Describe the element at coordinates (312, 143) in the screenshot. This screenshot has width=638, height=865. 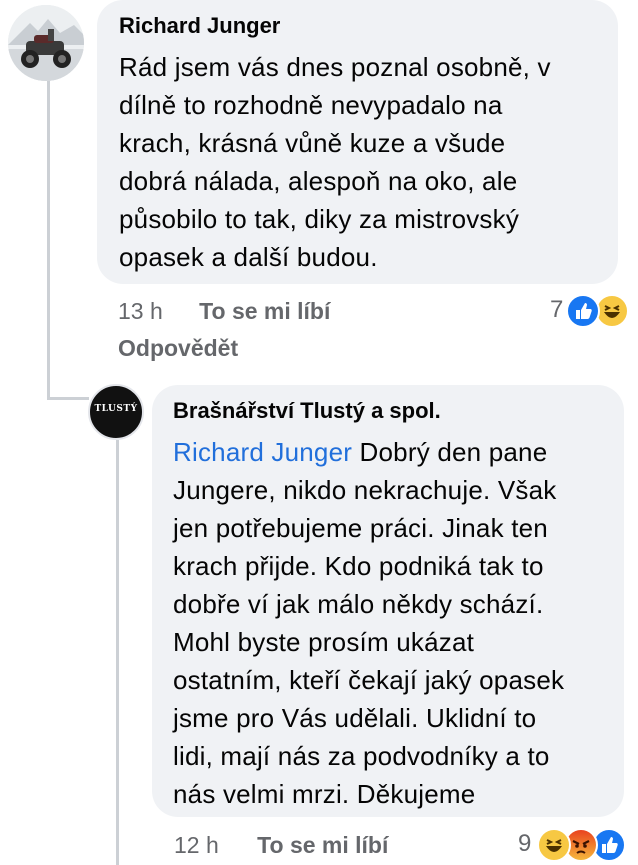
I see `comment-line: krach, krásná vůně kuze a všude` at that location.